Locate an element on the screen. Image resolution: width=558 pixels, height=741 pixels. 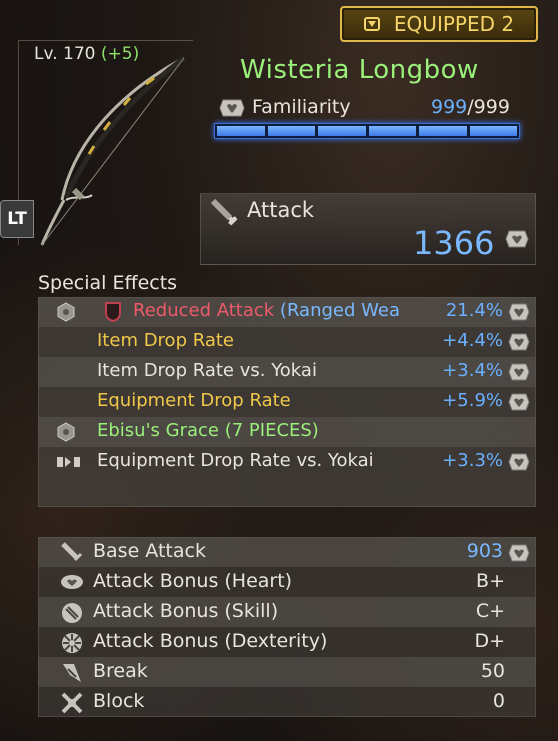
effect-row: Item Drop Rate +4.4% is located at coordinates (287, 342).